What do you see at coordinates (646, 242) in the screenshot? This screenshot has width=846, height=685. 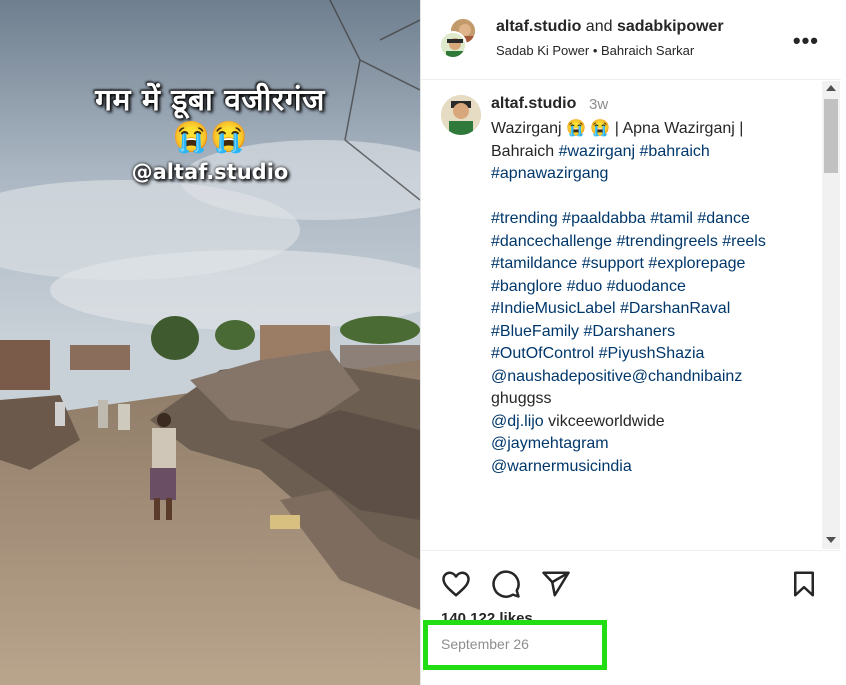 I see `hashtag-line: #dancechallenge #trendingreels #reels` at bounding box center [646, 242].